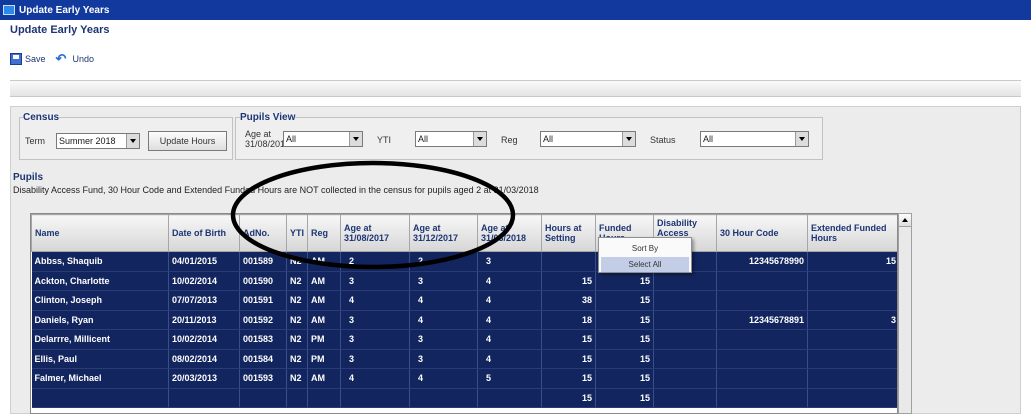 This screenshot has height=414, width=1031. Describe the element at coordinates (464, 359) in the screenshot. I see `table-row: Ellis, Paul 08/02/2014 001584 N2 PM 3 3 4 15 15` at that location.